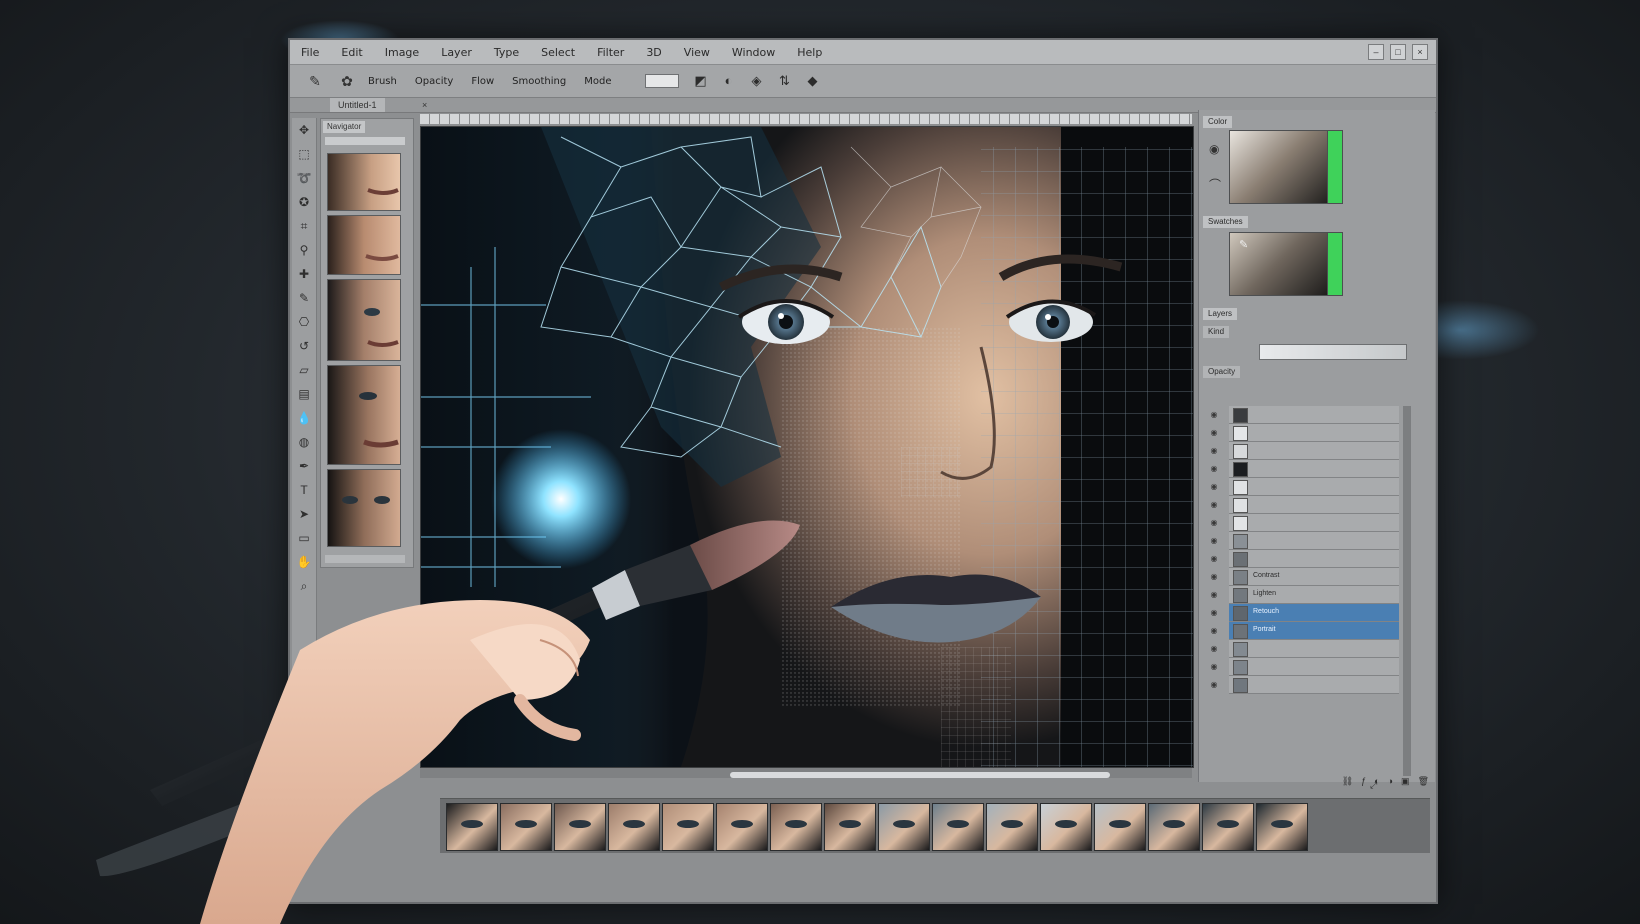  What do you see at coordinates (539, 81) in the screenshot?
I see `smoothing-label: Smoothing` at bounding box center [539, 81].